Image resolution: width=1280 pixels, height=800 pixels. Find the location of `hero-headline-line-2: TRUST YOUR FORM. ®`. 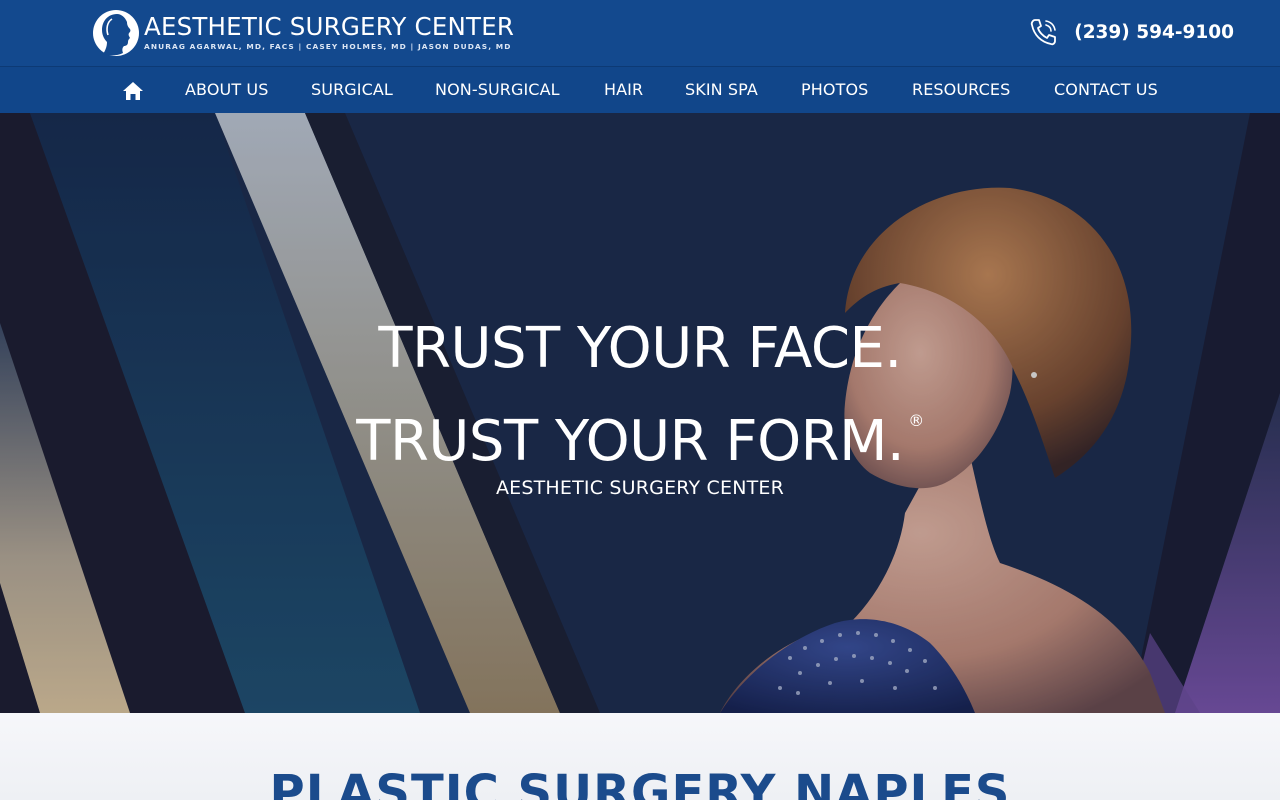

hero-headline-line-2: TRUST YOUR FORM. ® is located at coordinates (640, 431).